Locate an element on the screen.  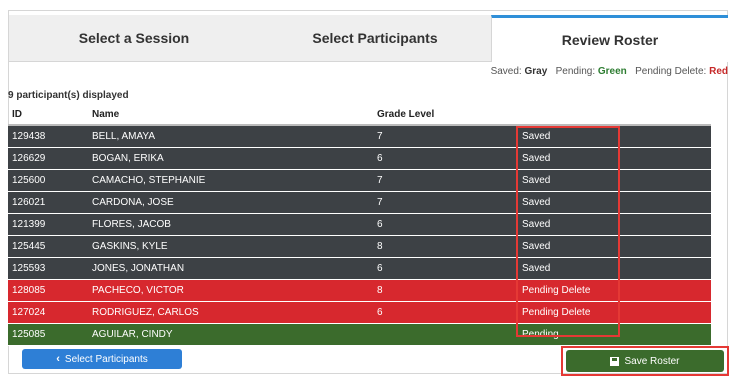
table-row: 126021 CARDONA, JOSE 7 Saved is located at coordinates (359, 202).